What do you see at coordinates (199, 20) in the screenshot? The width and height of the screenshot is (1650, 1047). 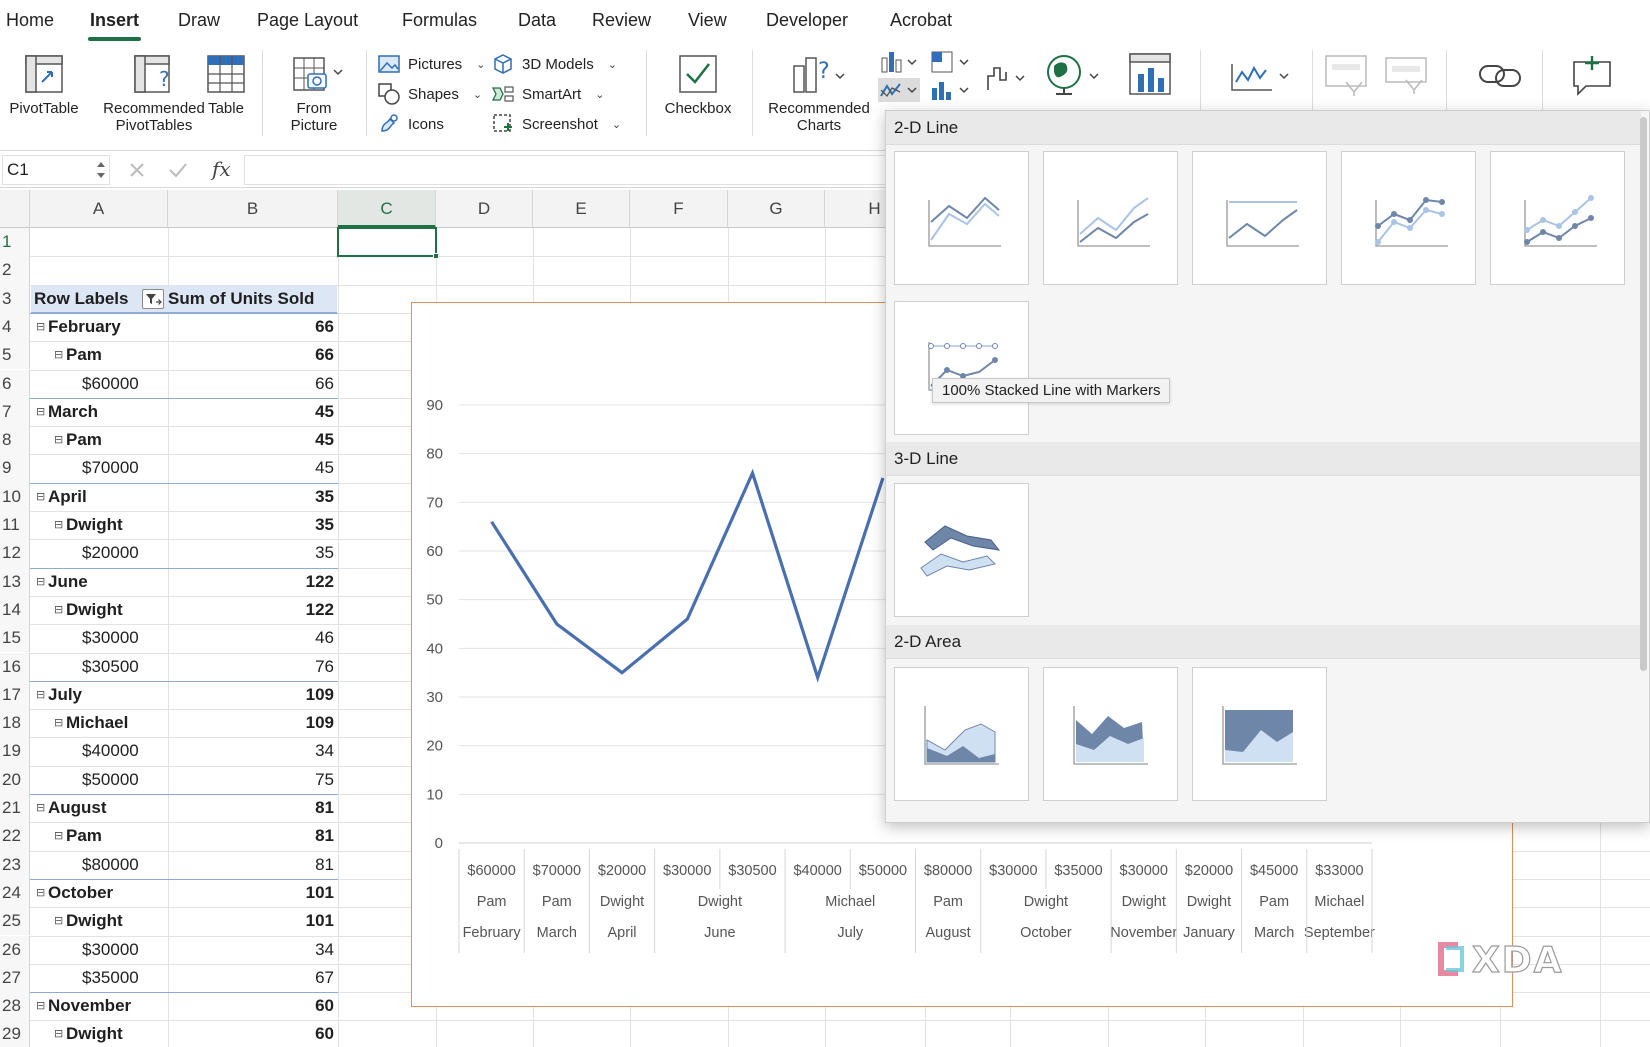 I see `tab-draw: Draw` at bounding box center [199, 20].